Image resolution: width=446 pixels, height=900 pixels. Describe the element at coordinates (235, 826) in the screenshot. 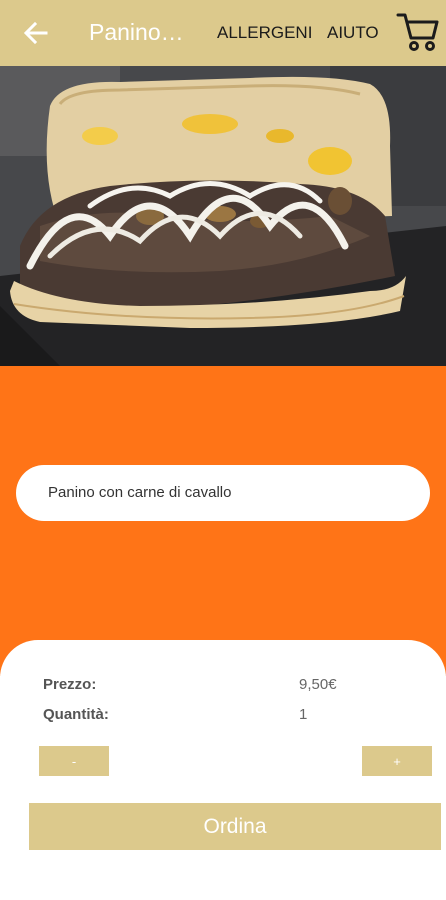

I see `order-button: Ordina` at that location.